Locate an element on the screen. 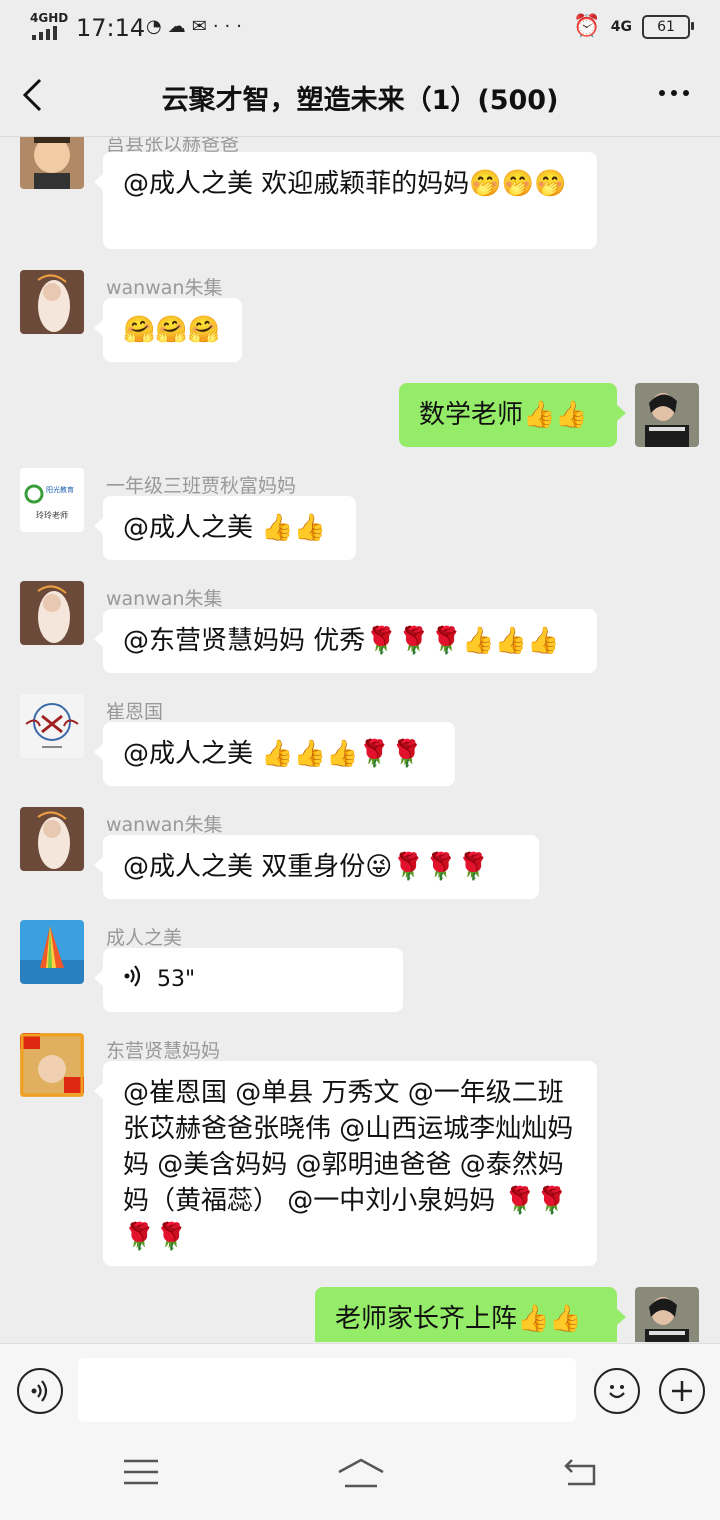 The image size is (720, 1520). voice-input-button is located at coordinates (40, 1391).